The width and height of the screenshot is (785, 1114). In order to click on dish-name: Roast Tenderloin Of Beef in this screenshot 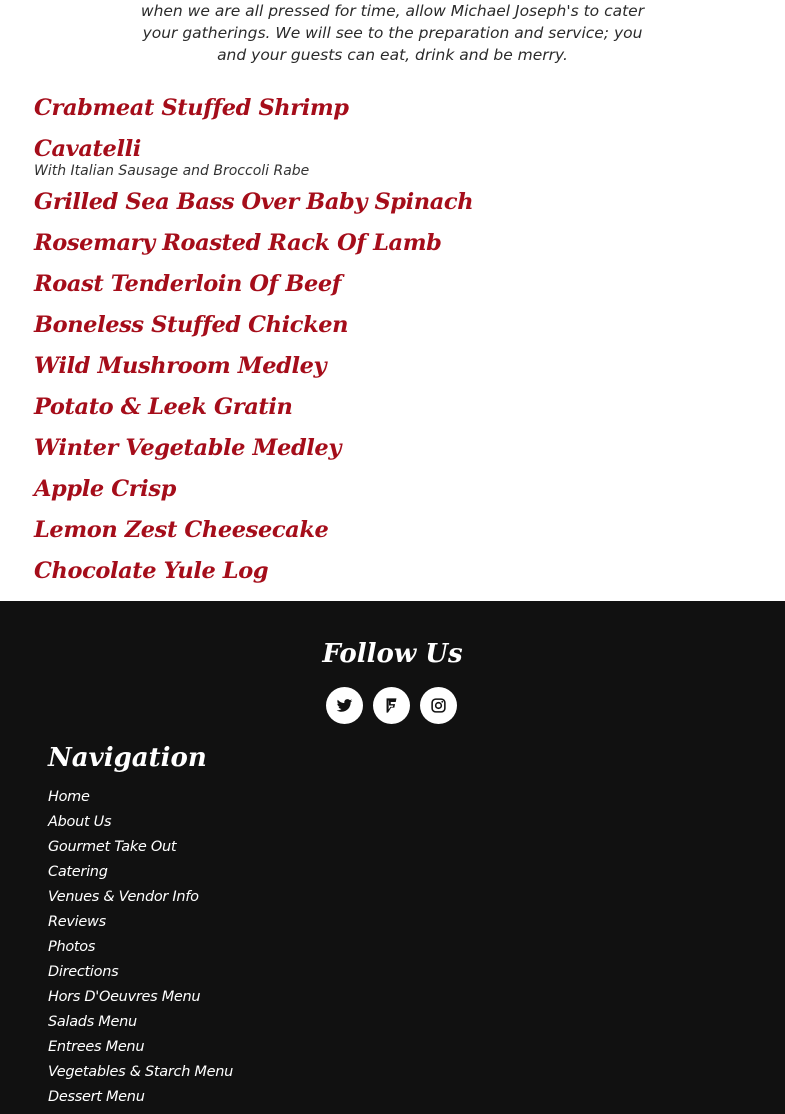, I will do `click(188, 284)`.